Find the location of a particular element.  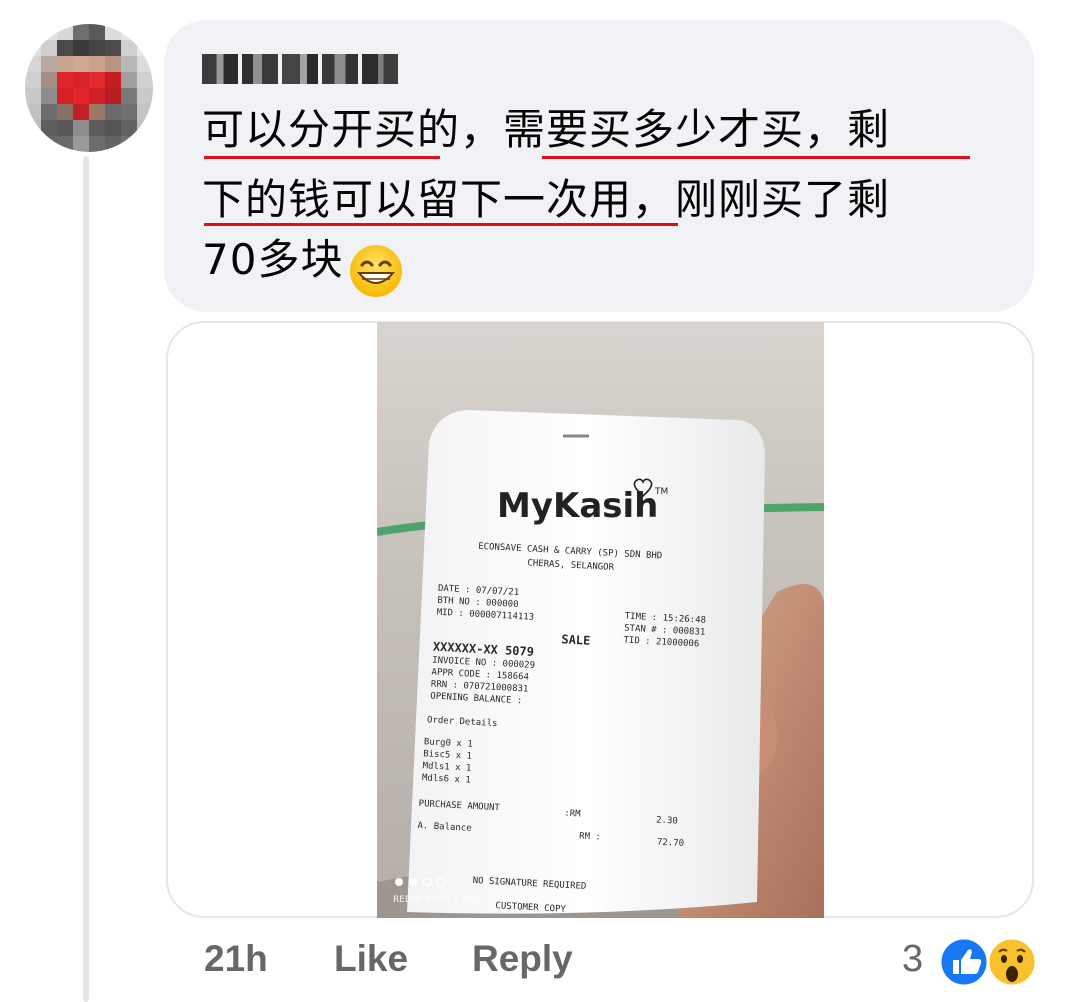

avatar is located at coordinates (89, 88).